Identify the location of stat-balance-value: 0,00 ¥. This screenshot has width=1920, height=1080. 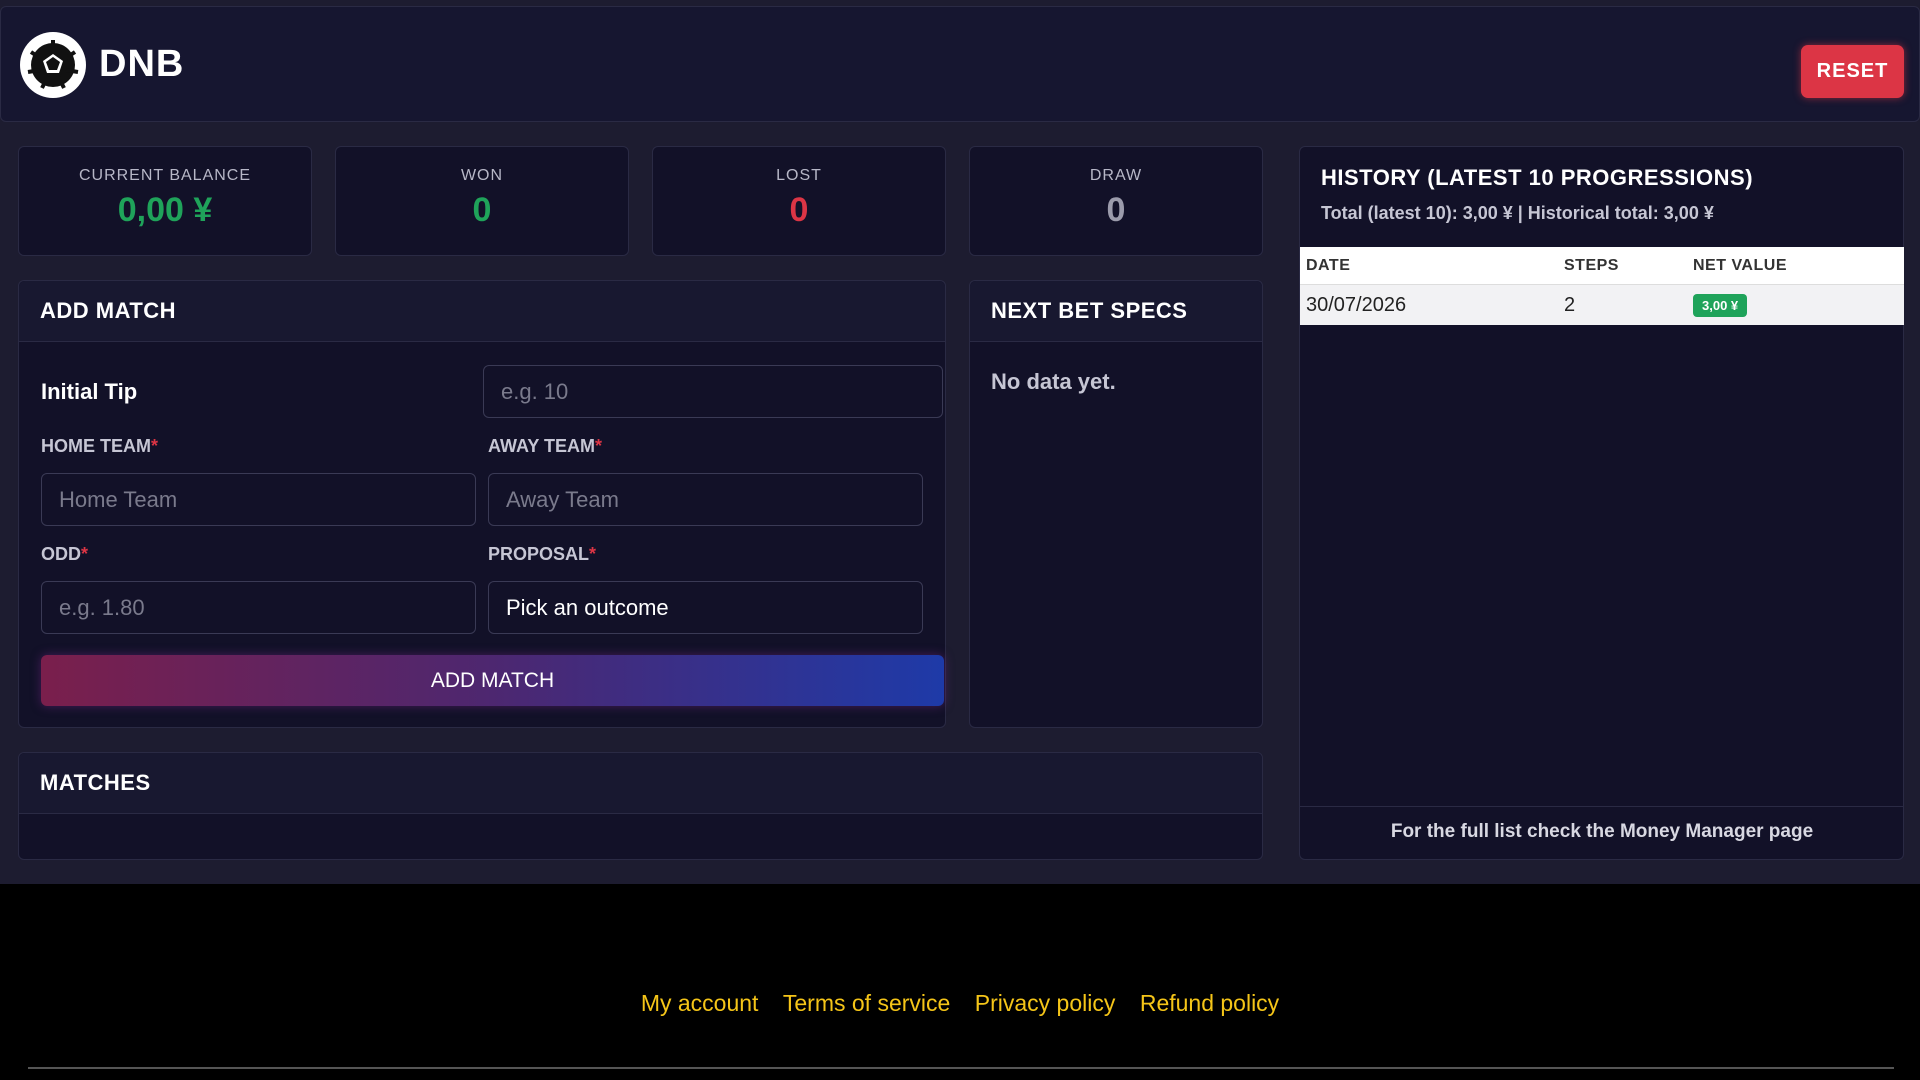
(165, 210).